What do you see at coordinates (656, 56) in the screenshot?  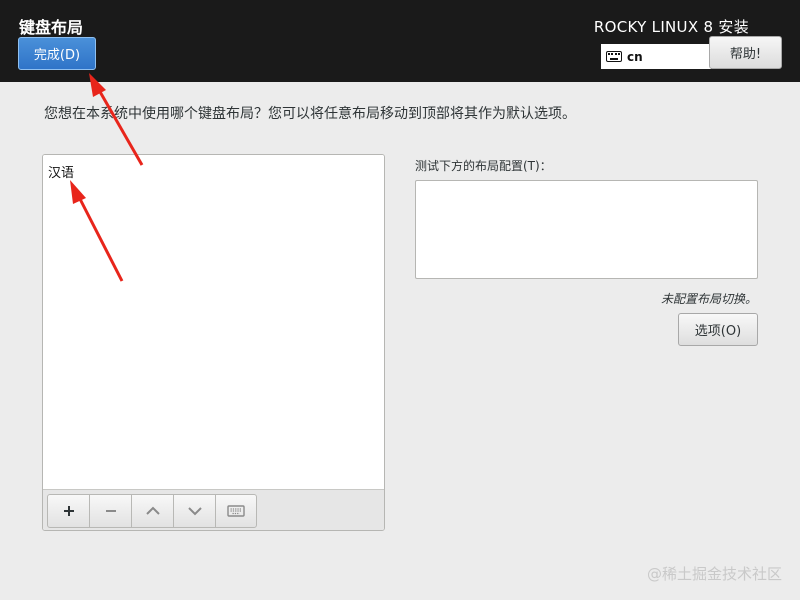 I see `keyboard-indicator: cn` at bounding box center [656, 56].